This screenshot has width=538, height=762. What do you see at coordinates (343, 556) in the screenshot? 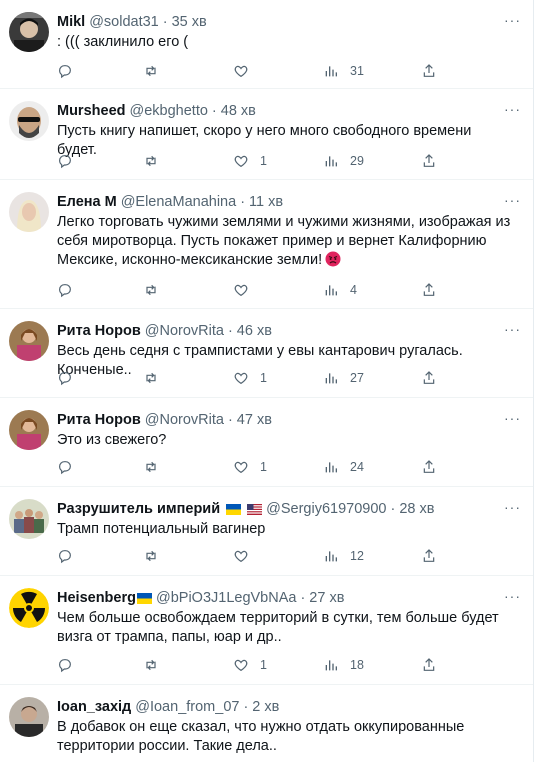
I see `views-button: 12` at bounding box center [343, 556].